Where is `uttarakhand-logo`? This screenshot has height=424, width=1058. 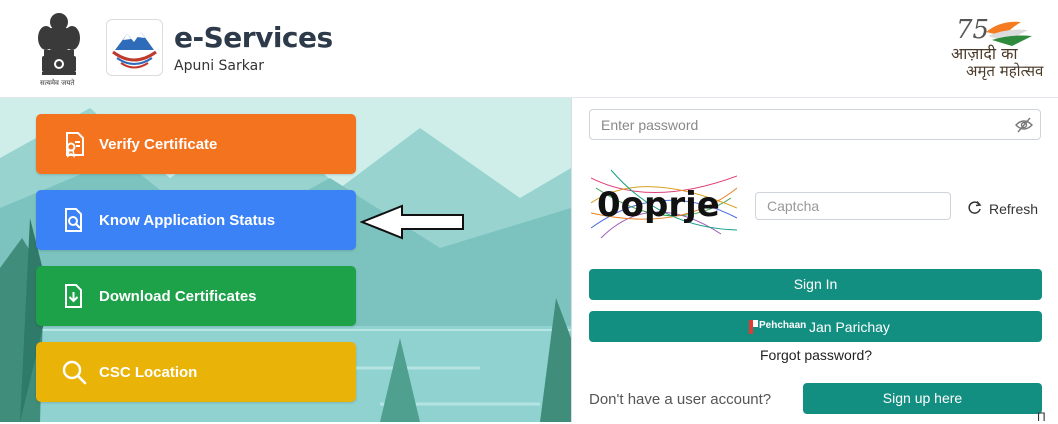 uttarakhand-logo is located at coordinates (134, 47).